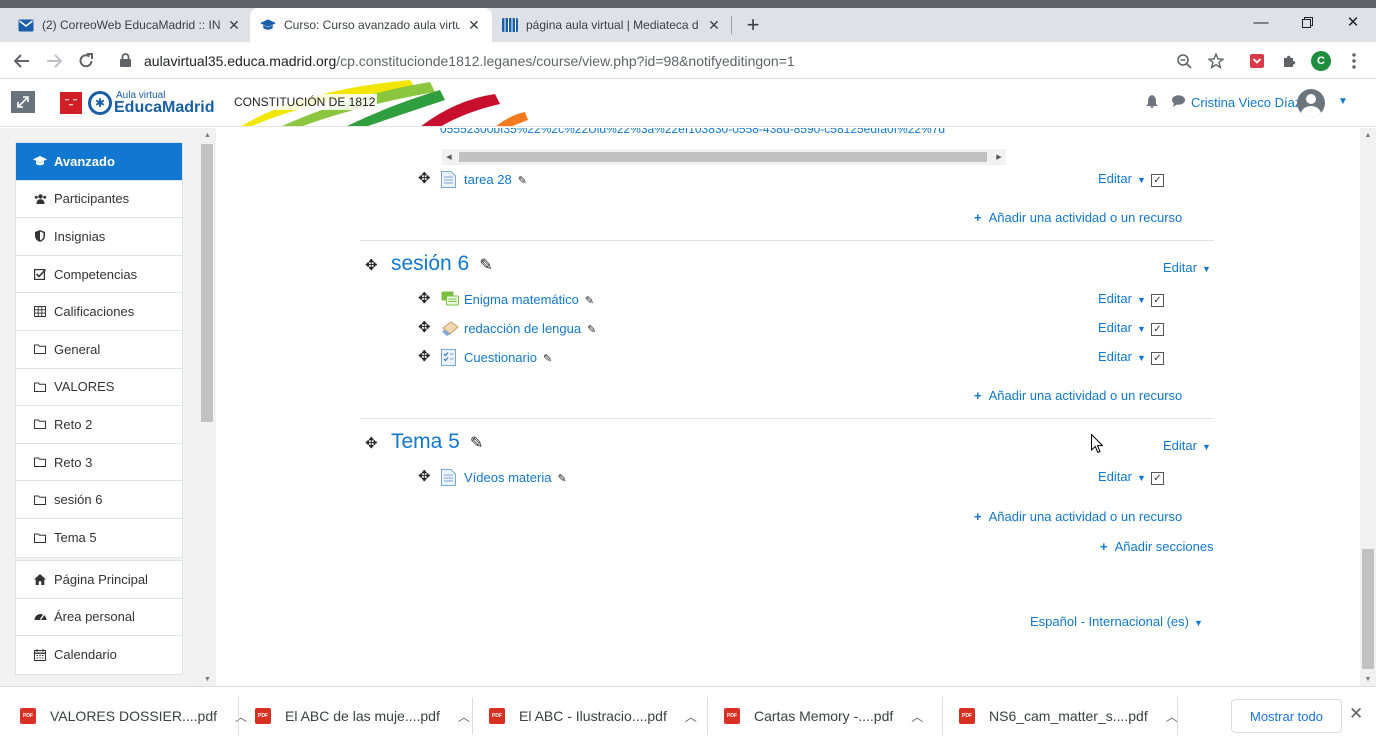  What do you see at coordinates (164, 108) in the screenshot?
I see `logo-title: EducaMadrid` at bounding box center [164, 108].